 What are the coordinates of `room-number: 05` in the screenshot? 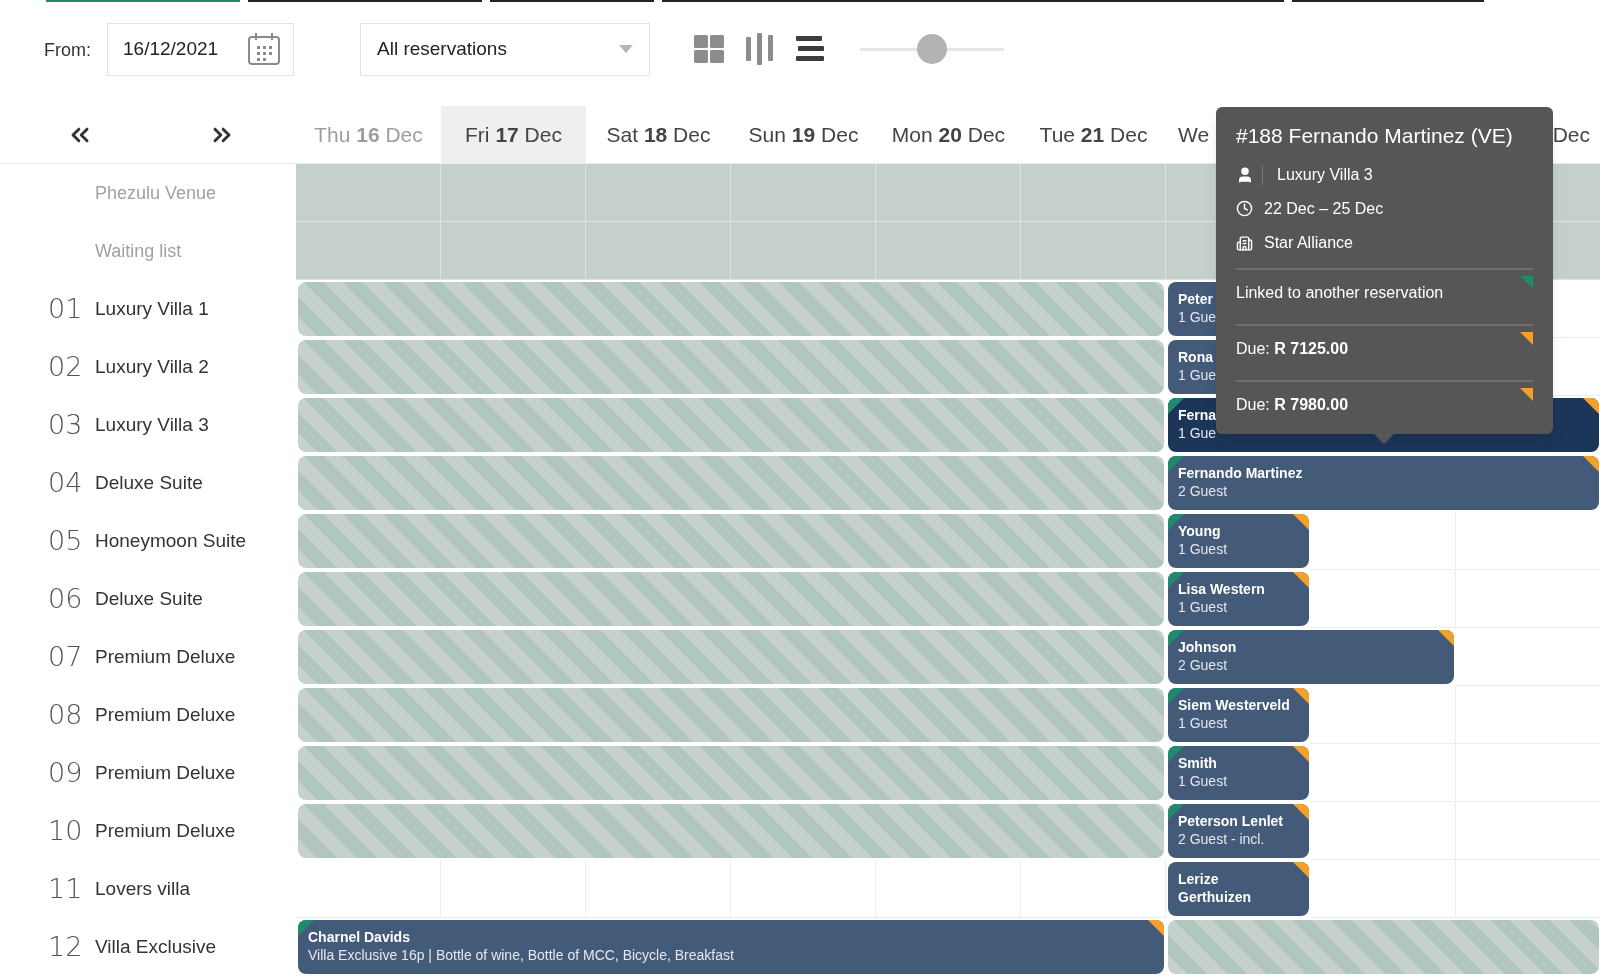 It's located at (66, 540).